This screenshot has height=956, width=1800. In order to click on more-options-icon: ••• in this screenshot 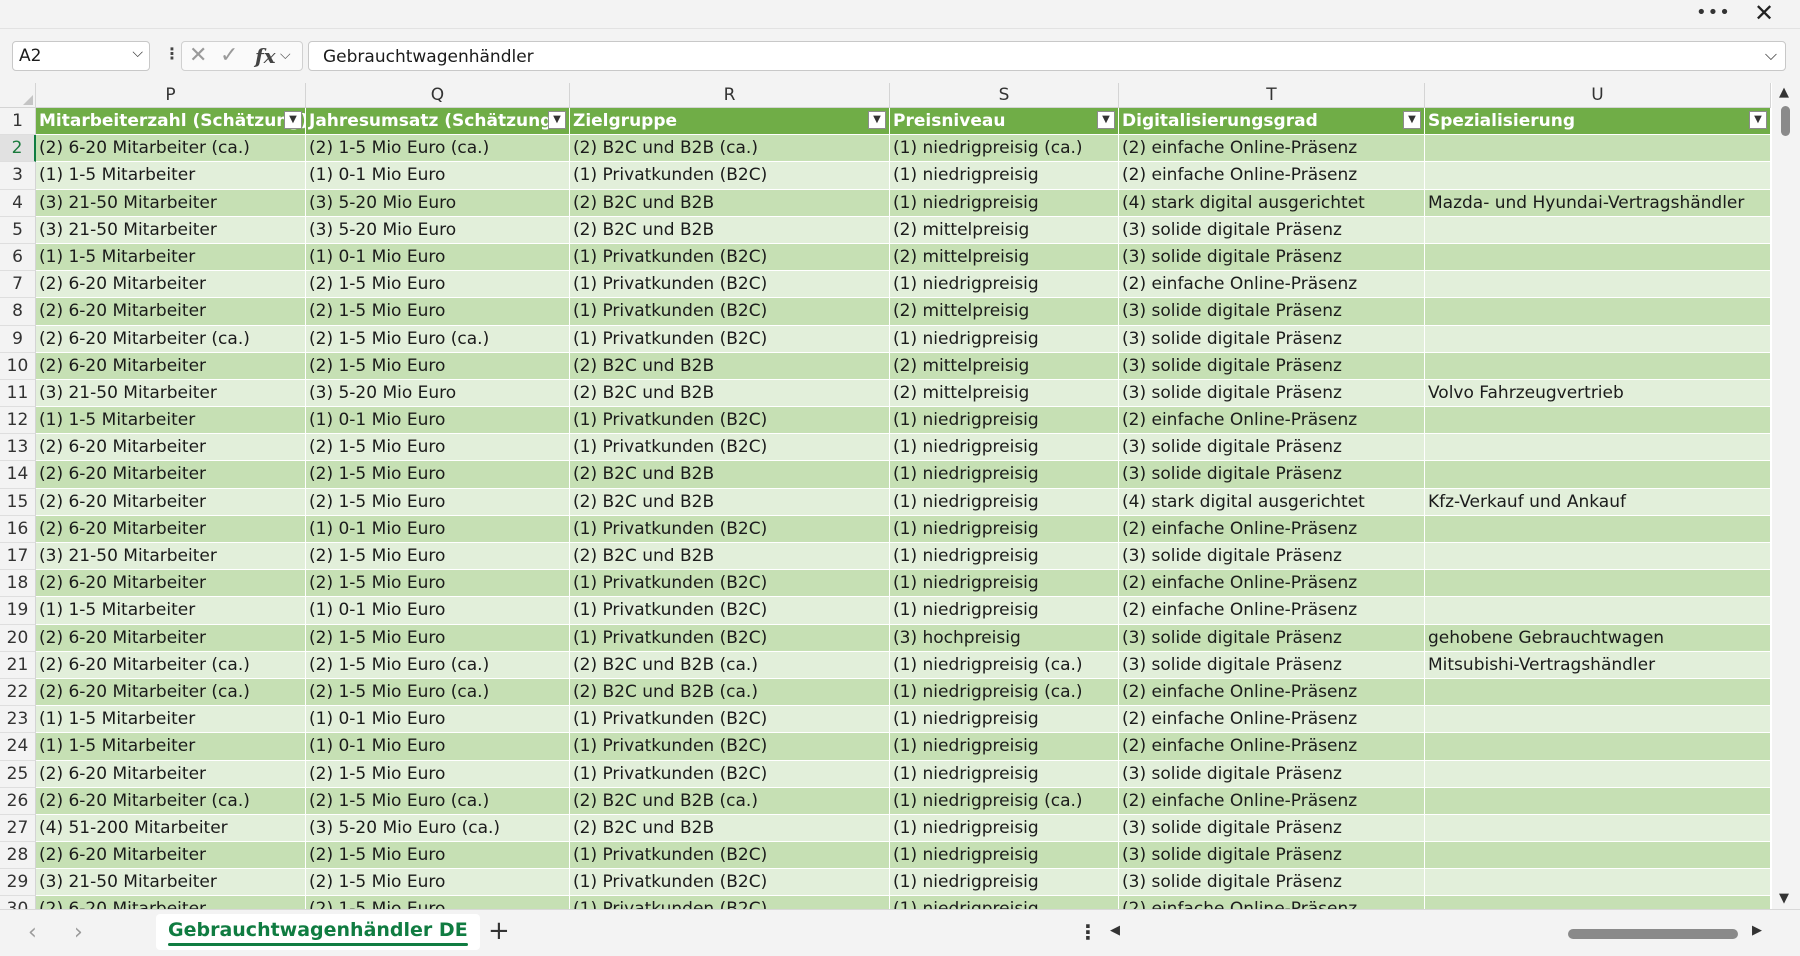, I will do `click(1713, 14)`.